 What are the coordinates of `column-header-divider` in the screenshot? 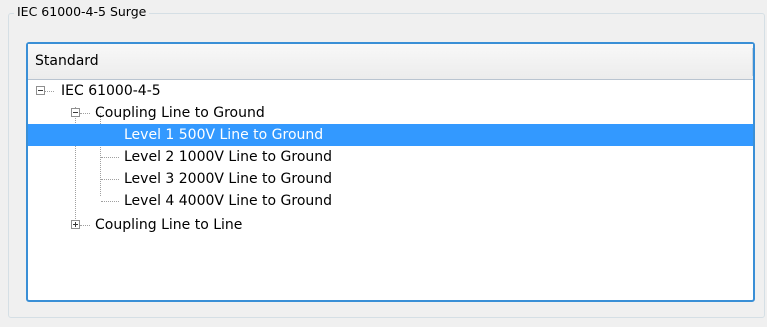 It's located at (752, 62).